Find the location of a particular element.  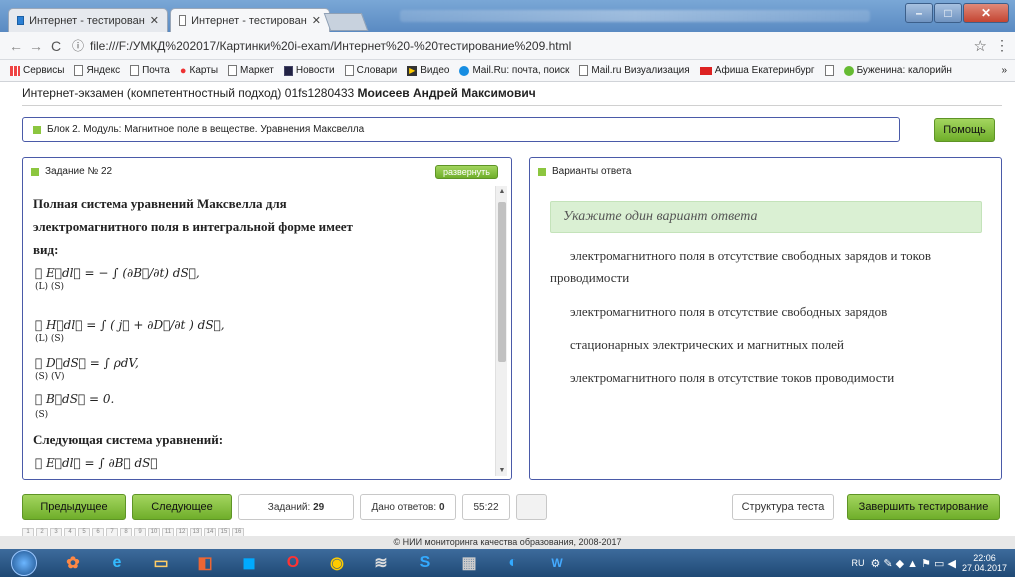

equation-4-limits: (S) is located at coordinates (42, 415).